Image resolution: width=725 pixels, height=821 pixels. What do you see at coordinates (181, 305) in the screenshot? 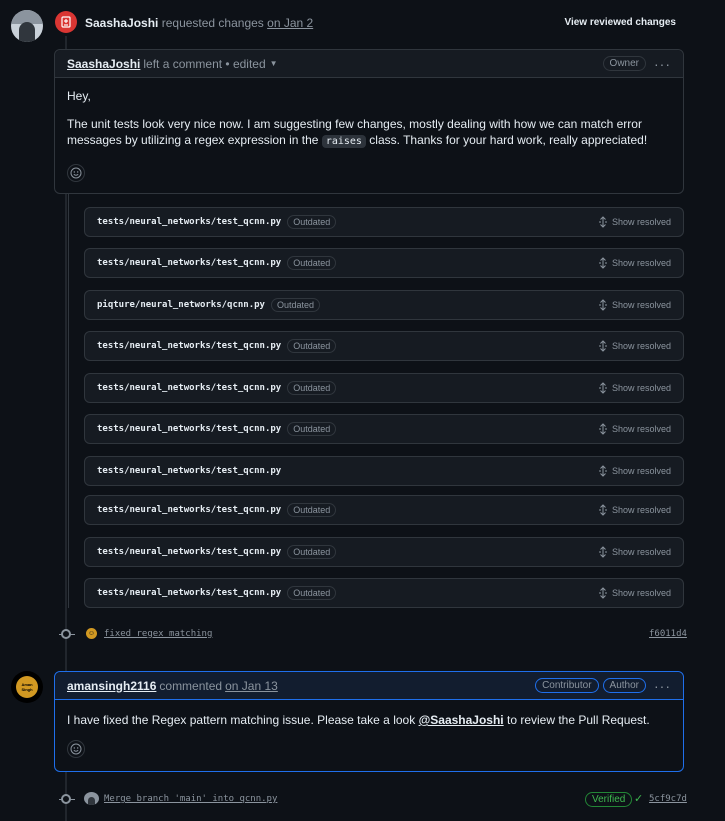
I see `file-path-link: piqture/neural_networks/qcnn.py` at bounding box center [181, 305].